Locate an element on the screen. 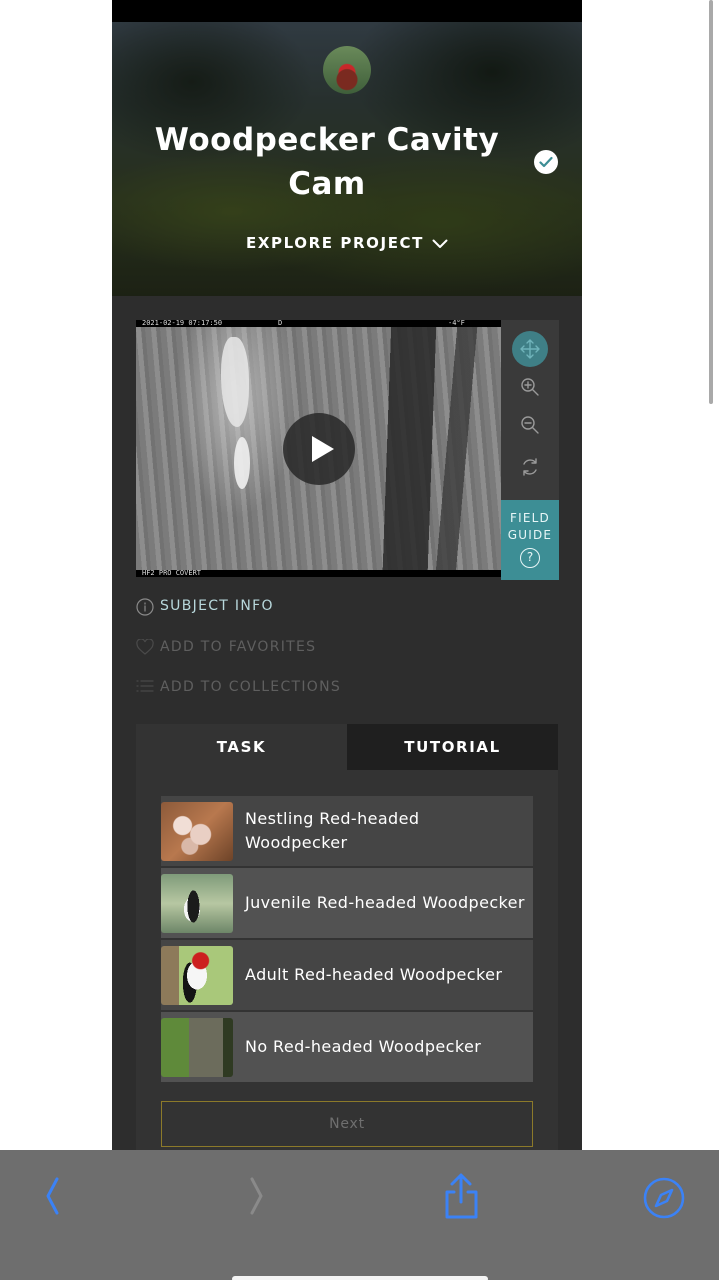 Image resolution: width=719 pixels, height=1280 pixels. answer-label: Nestling Red-headed Woodpecker is located at coordinates (332, 830).